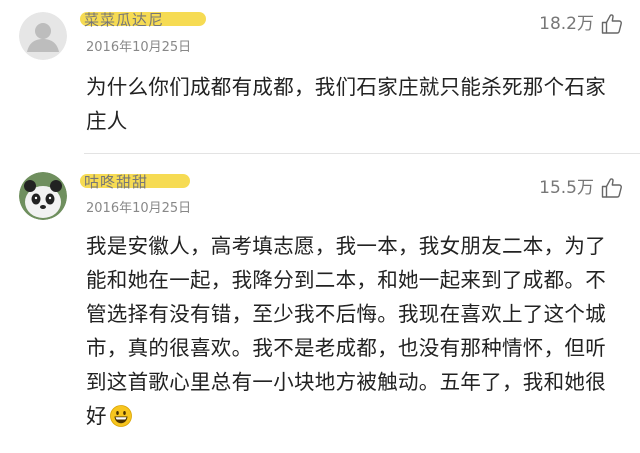  What do you see at coordinates (346, 104) in the screenshot?
I see `comment-text: 为什么你们成都有成都，我们石家庄就只能杀死那个石家庄人` at bounding box center [346, 104].